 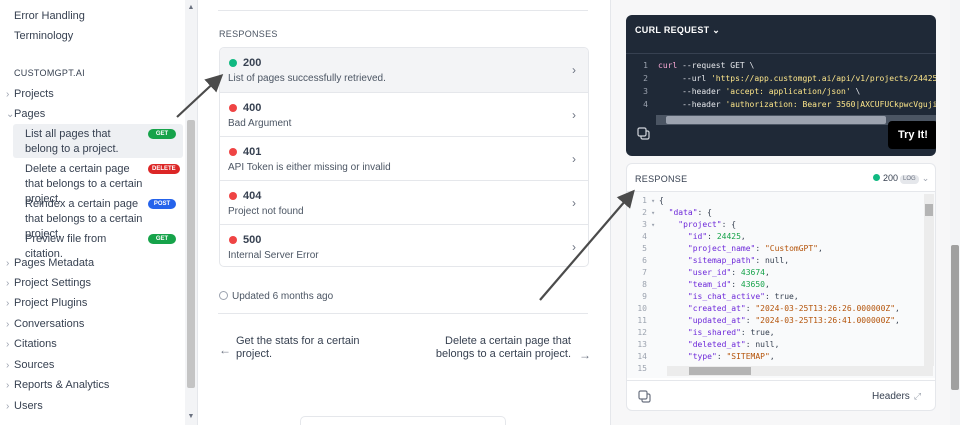 What do you see at coordinates (825, 308) in the screenshot?
I see `json-string: "2024-03-25T13:26:26.000000Z"` at bounding box center [825, 308].